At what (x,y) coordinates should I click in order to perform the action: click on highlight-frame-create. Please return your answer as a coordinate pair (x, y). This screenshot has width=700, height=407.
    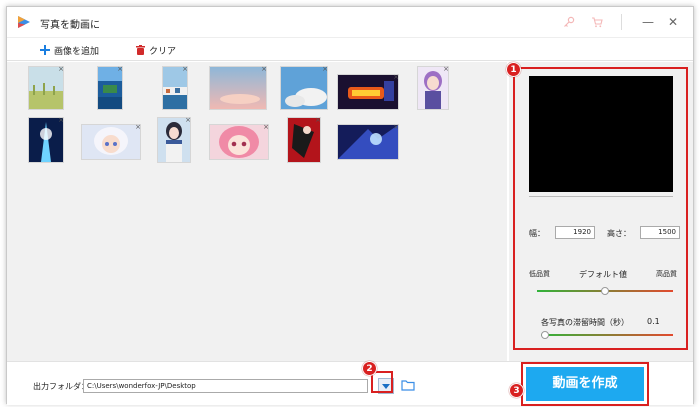
    Looking at the image, I should click on (585, 384).